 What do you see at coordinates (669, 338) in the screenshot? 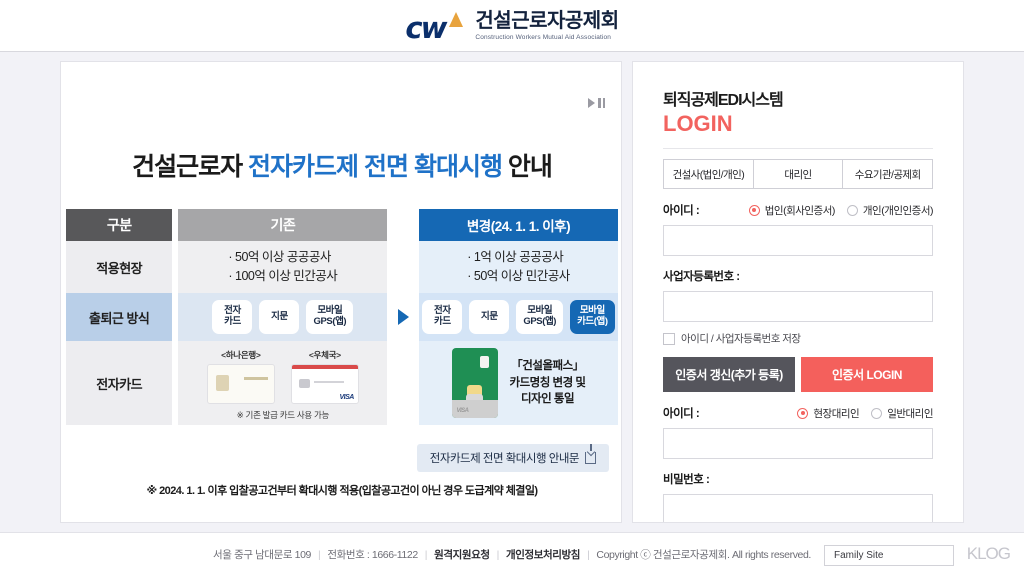
I see `corp-save-checkbox` at bounding box center [669, 338].